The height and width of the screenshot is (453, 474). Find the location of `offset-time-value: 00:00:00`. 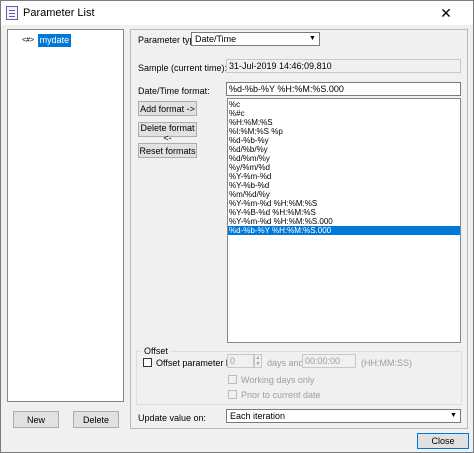

offset-time-value: 00:00:00 is located at coordinates (323, 361).